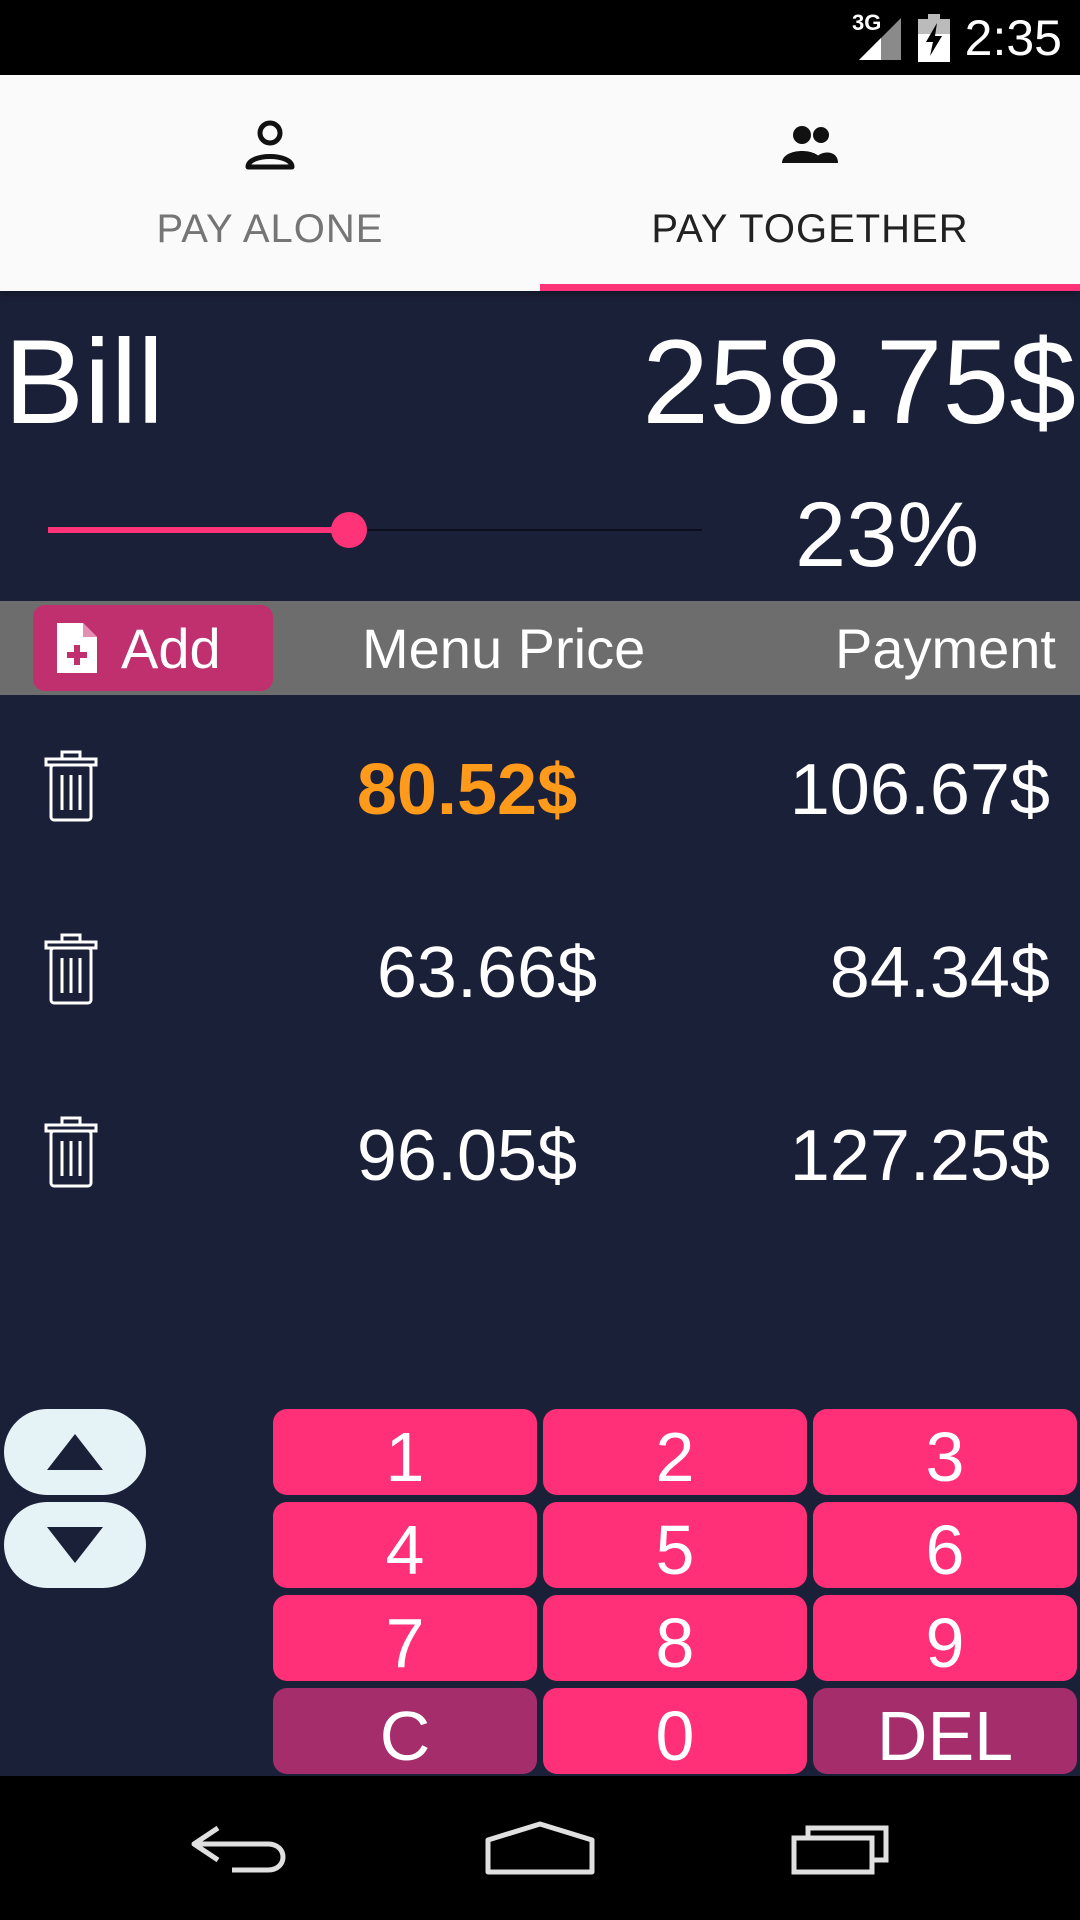 The width and height of the screenshot is (1080, 1920). Describe the element at coordinates (540, 37) in the screenshot. I see `status-bar: 3G 2:35` at that location.